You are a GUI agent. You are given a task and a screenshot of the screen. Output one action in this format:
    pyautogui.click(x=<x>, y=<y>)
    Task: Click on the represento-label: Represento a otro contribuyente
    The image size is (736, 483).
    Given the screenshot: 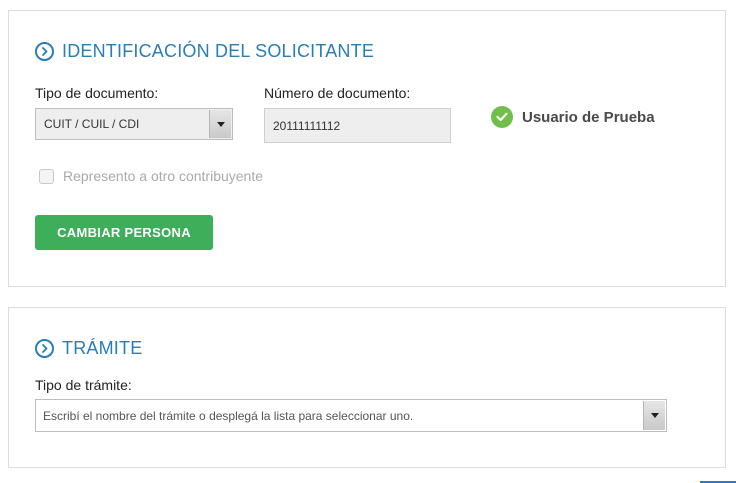 What is the action you would take?
    pyautogui.click(x=163, y=176)
    